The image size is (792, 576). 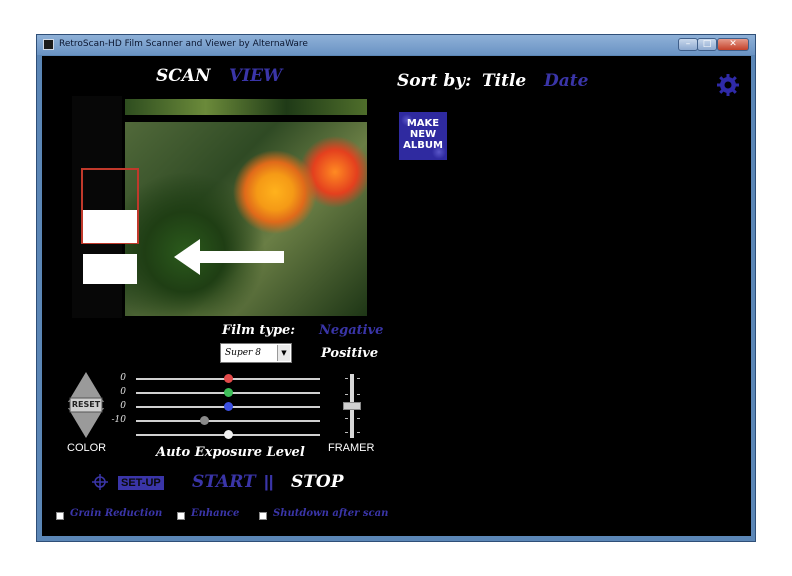 I want to click on make-new-album-button: MAKE NEW ALBUM, so click(x=423, y=136).